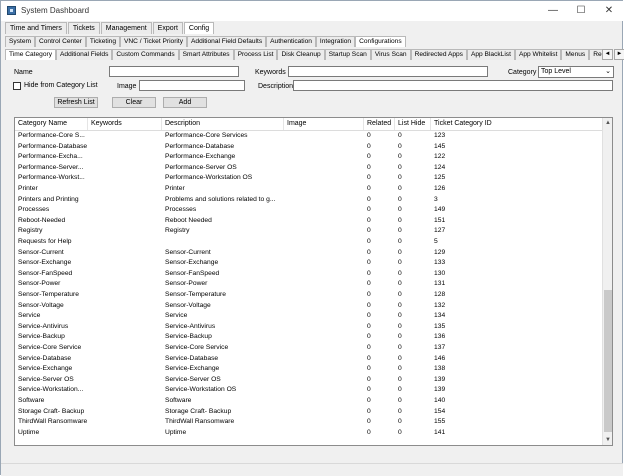  I want to click on tab-app-blacklist: App BlackList, so click(490, 54).